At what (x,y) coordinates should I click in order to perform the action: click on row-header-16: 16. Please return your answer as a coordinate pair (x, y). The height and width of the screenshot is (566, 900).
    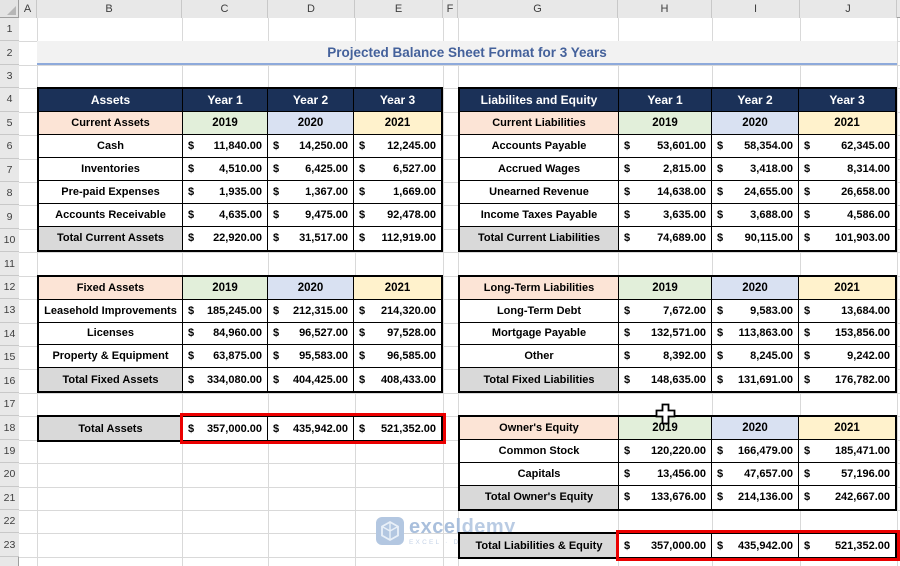
    Looking at the image, I should click on (9, 381).